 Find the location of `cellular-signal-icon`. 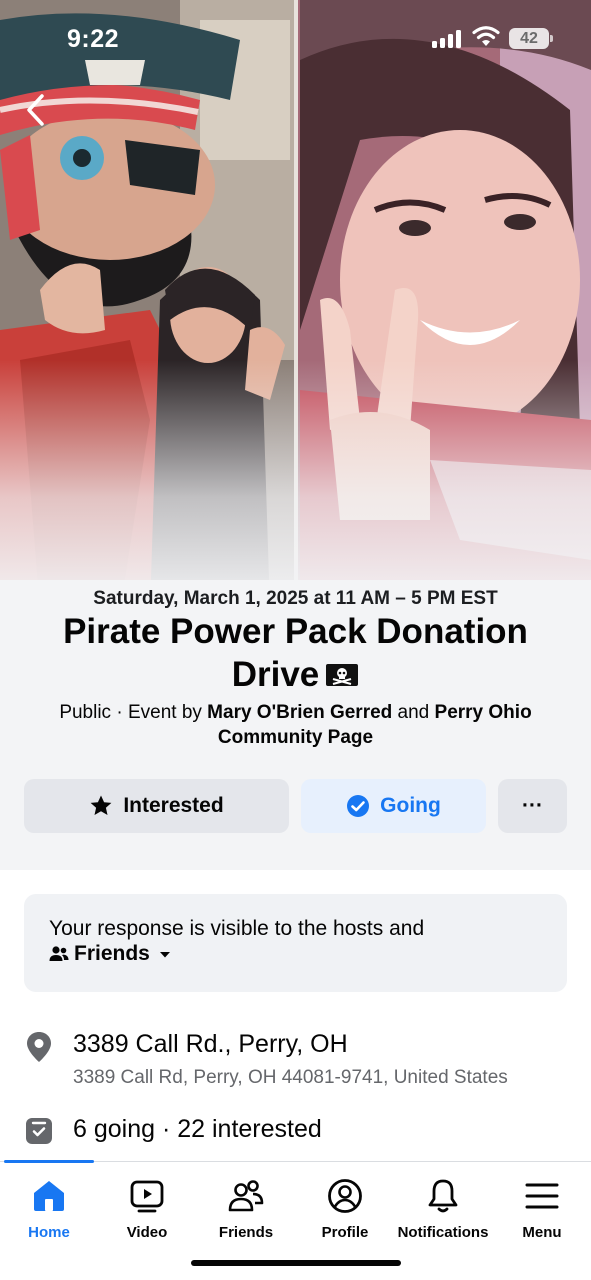

cellular-signal-icon is located at coordinates (447, 39).